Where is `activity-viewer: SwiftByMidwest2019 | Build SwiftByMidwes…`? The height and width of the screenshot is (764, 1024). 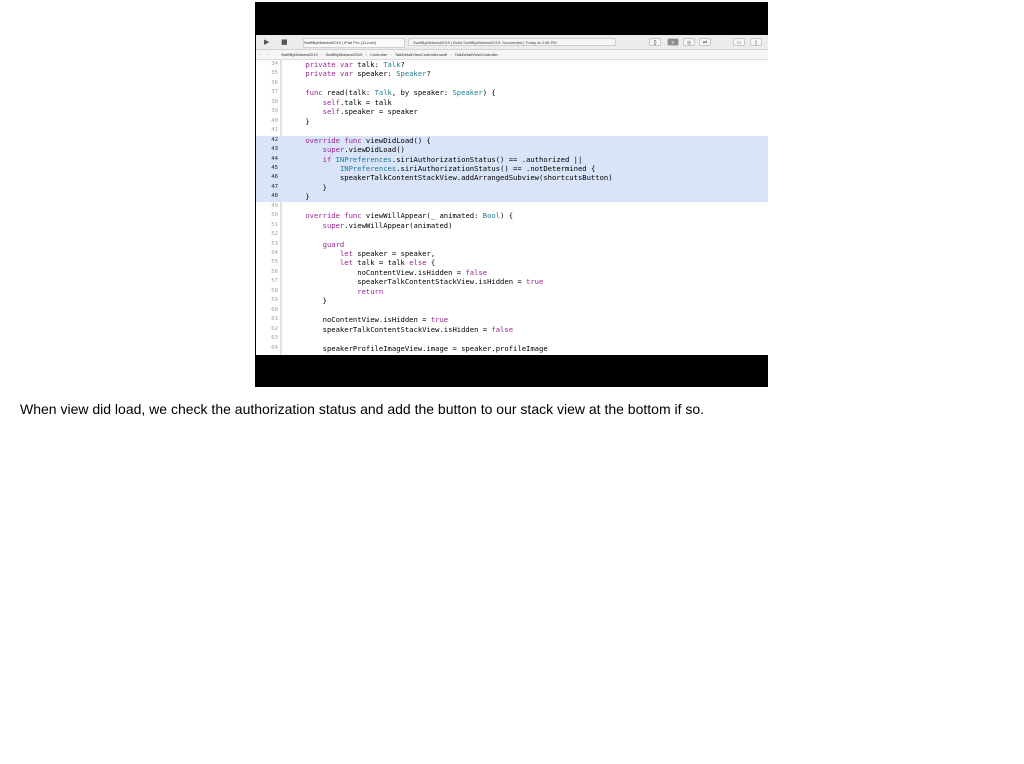
activity-viewer: SwiftByMidwest2019 | Build SwiftByMidwes… is located at coordinates (512, 42).